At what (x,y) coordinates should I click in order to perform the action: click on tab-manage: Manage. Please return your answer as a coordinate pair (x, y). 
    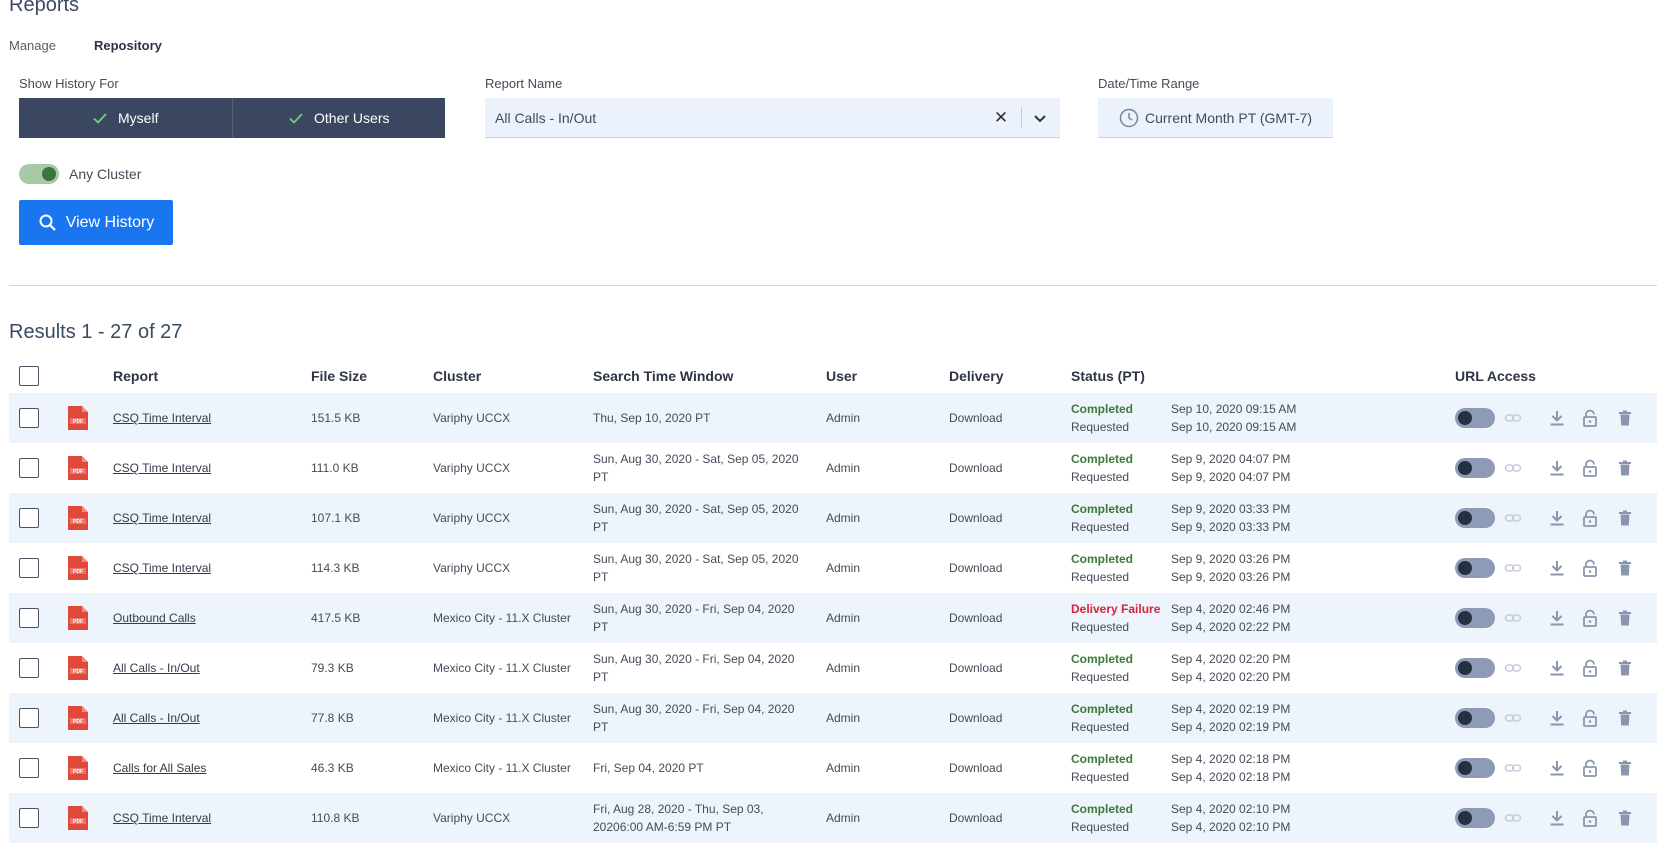
    Looking at the image, I should click on (32, 45).